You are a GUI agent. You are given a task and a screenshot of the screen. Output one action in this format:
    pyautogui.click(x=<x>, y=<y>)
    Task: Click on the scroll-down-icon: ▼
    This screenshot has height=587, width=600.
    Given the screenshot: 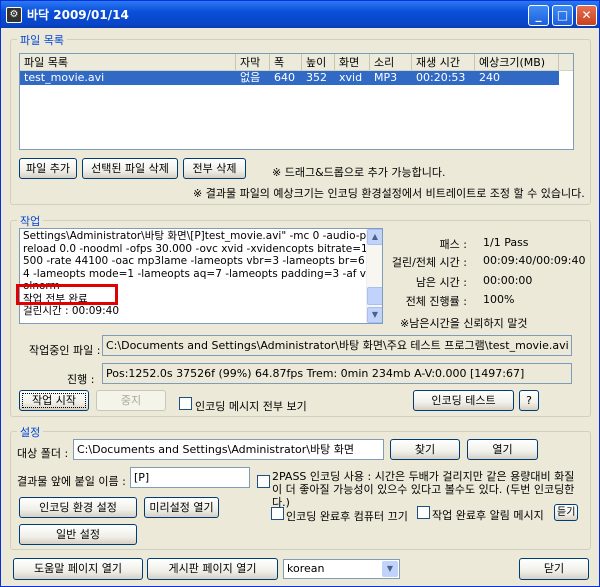 What is the action you would take?
    pyautogui.click(x=374, y=315)
    